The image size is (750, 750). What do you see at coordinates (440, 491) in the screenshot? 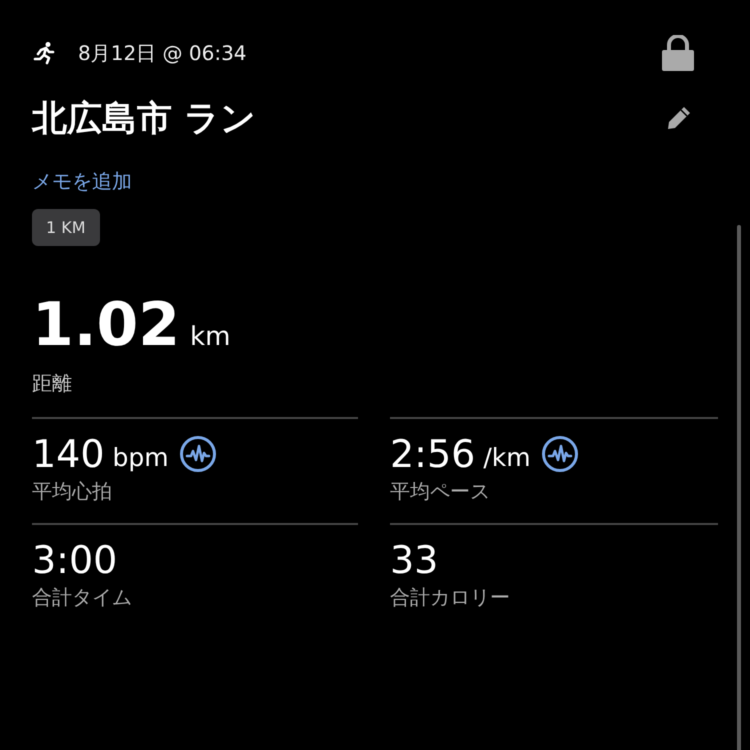
I see `stat-label: 平均ペース` at bounding box center [440, 491].